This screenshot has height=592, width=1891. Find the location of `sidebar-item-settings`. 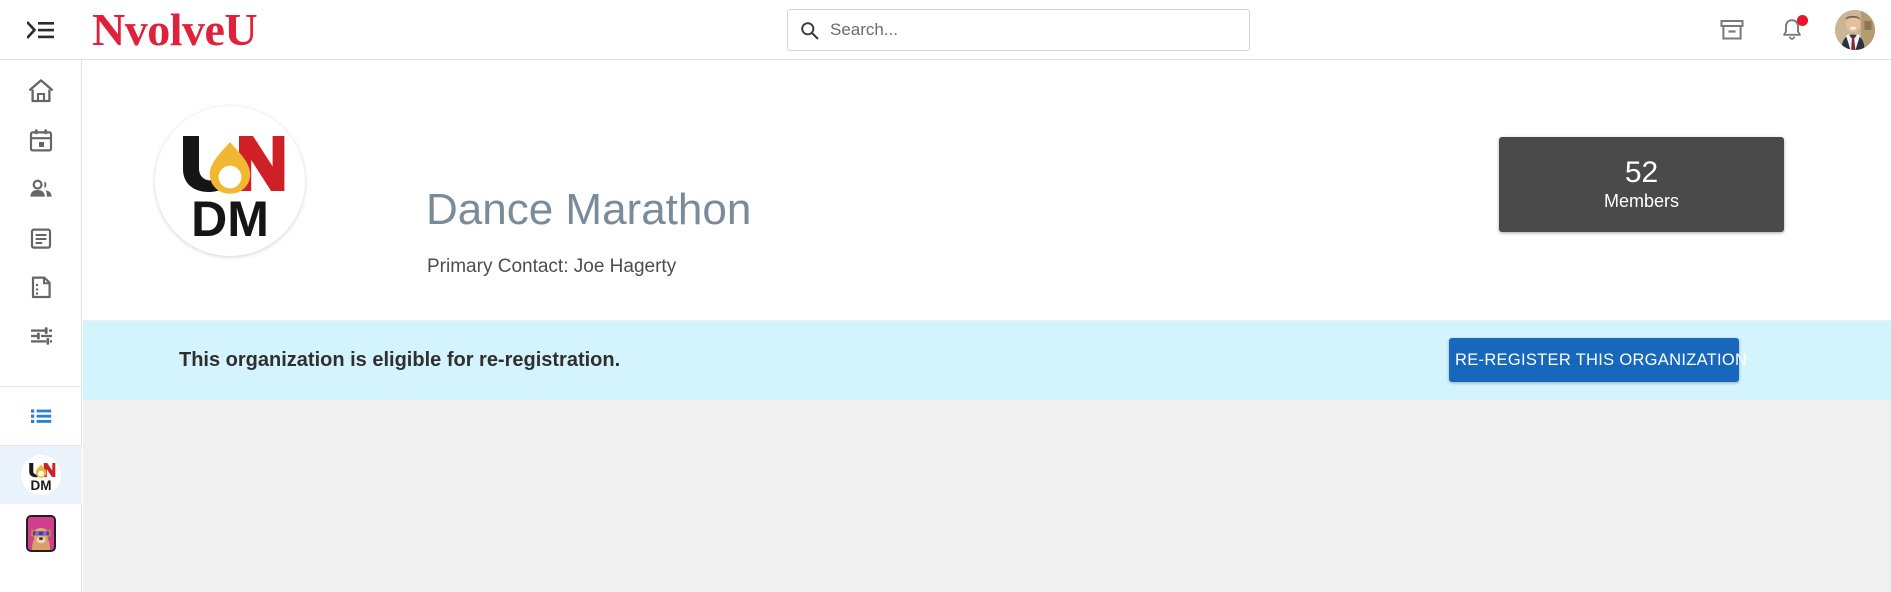

sidebar-item-settings is located at coordinates (41, 335).